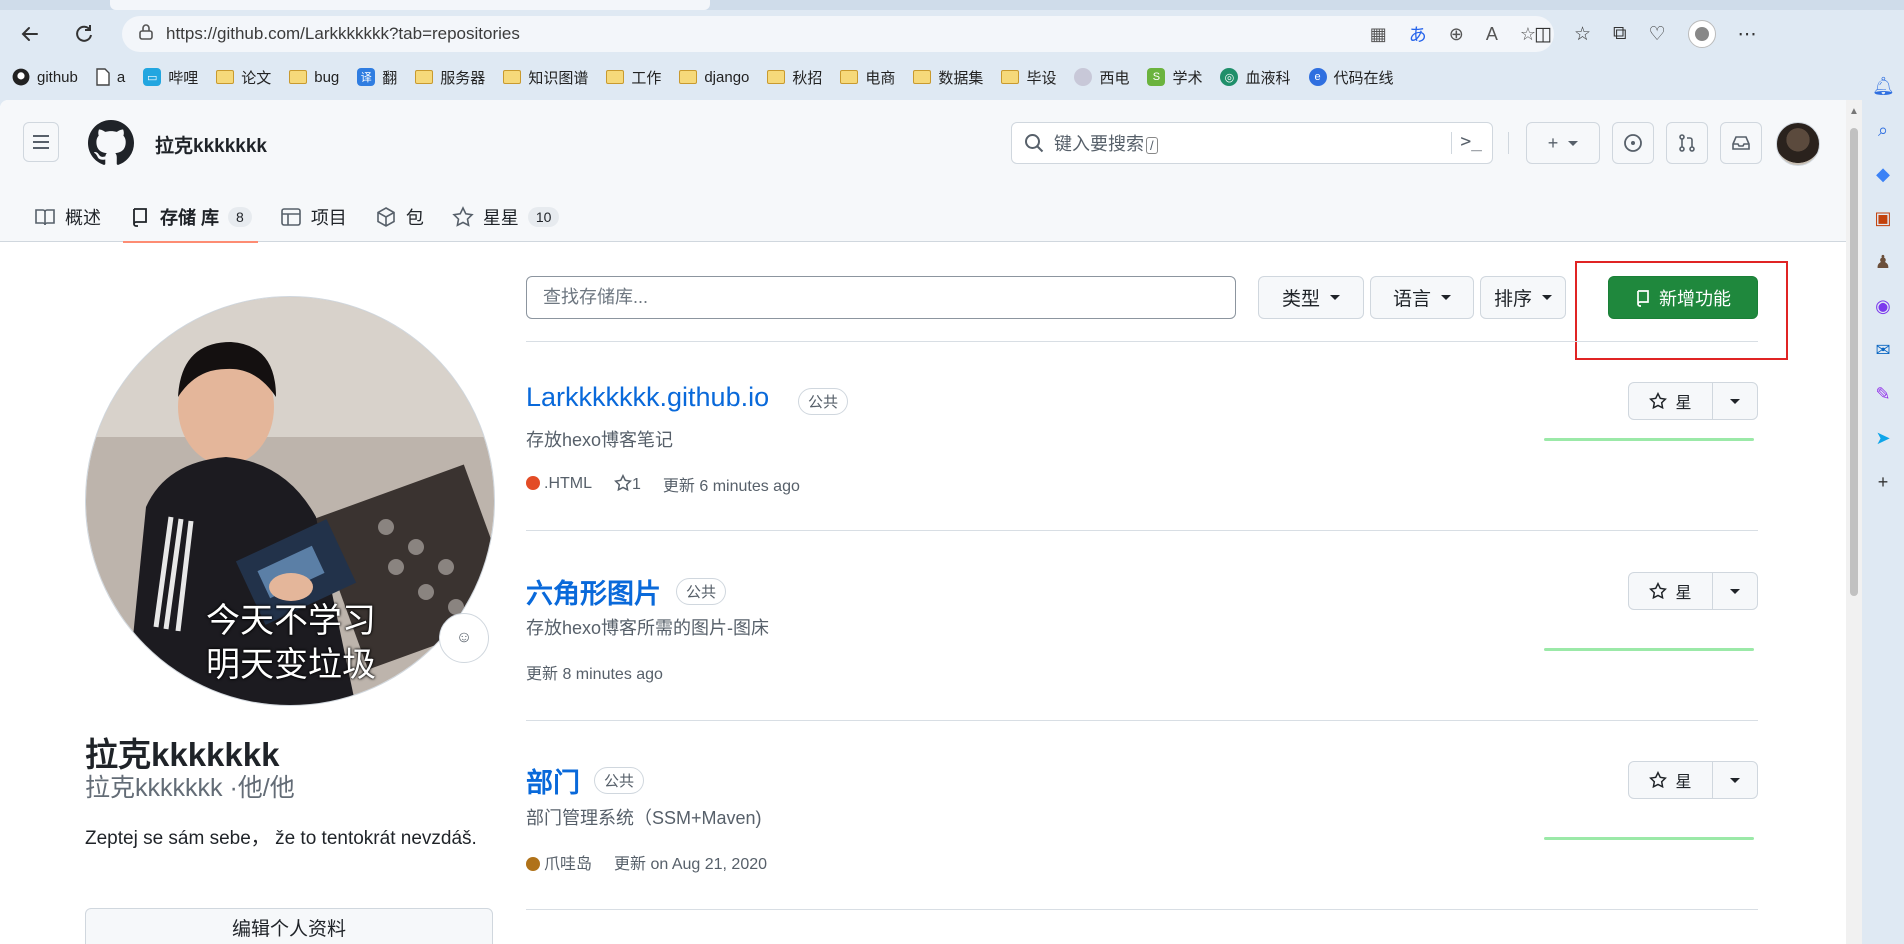  What do you see at coordinates (1883, 263) in the screenshot?
I see `games-icon: ♟` at bounding box center [1883, 263].